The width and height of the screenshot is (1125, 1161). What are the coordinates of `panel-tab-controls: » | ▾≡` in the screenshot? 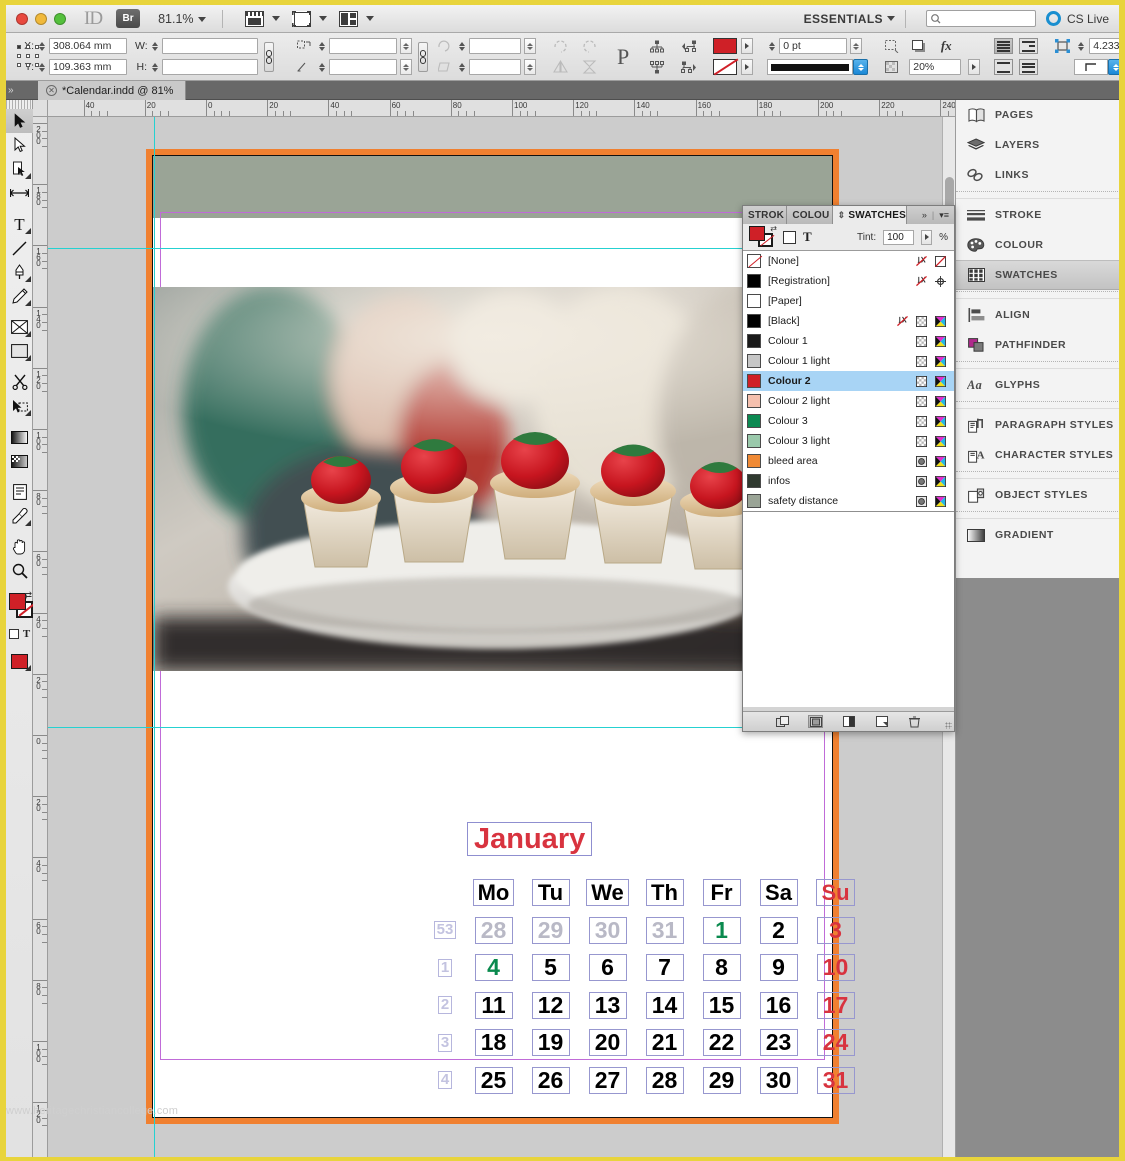 It's located at (935, 215).